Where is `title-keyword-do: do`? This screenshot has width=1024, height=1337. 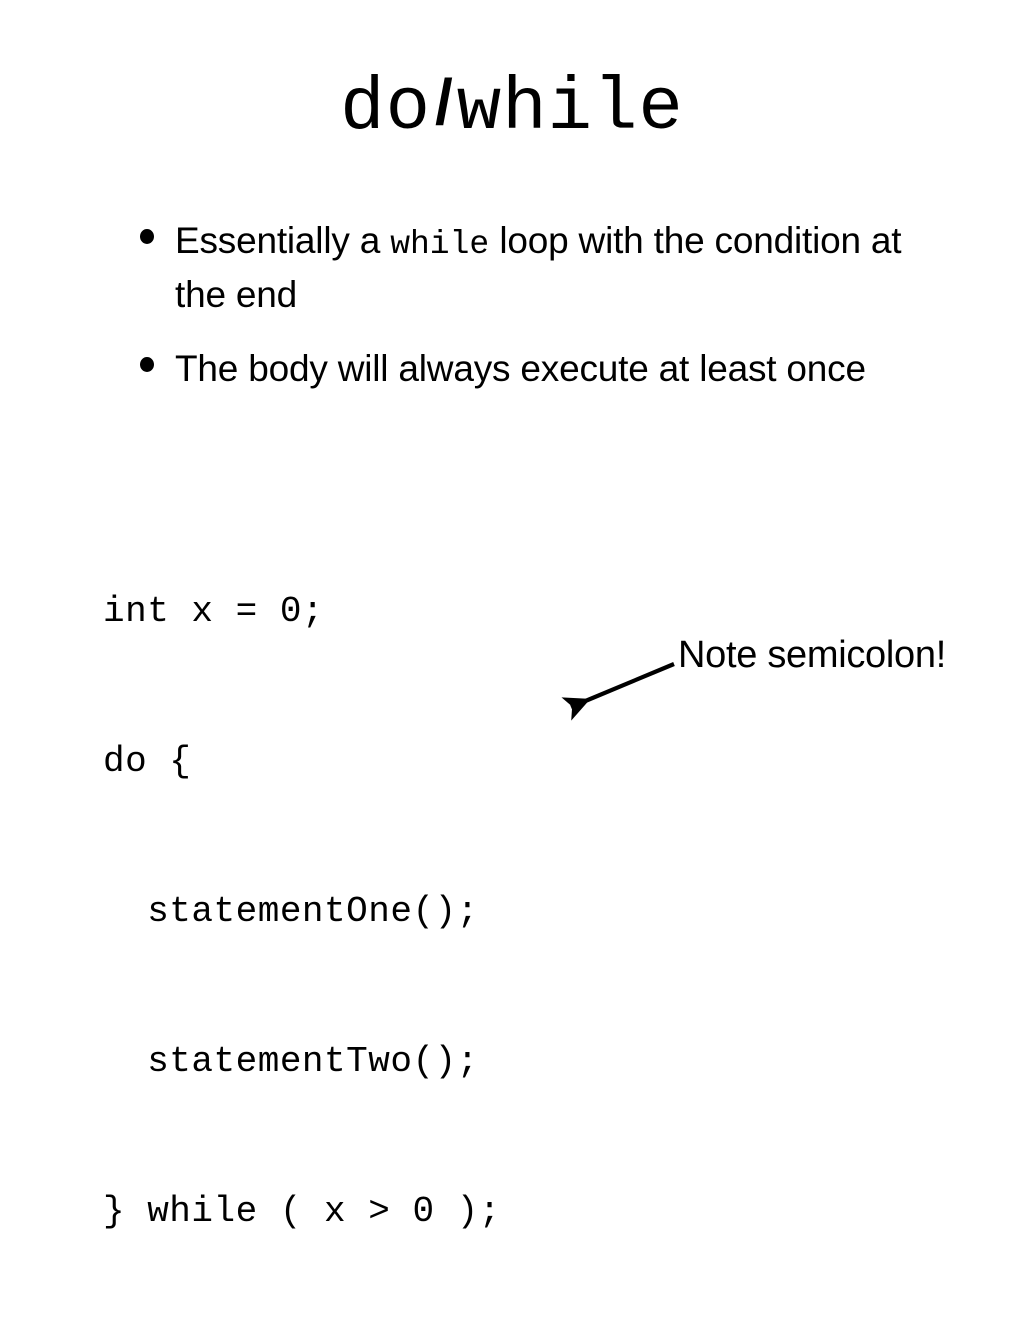
title-keyword-do: do is located at coordinates (385, 109).